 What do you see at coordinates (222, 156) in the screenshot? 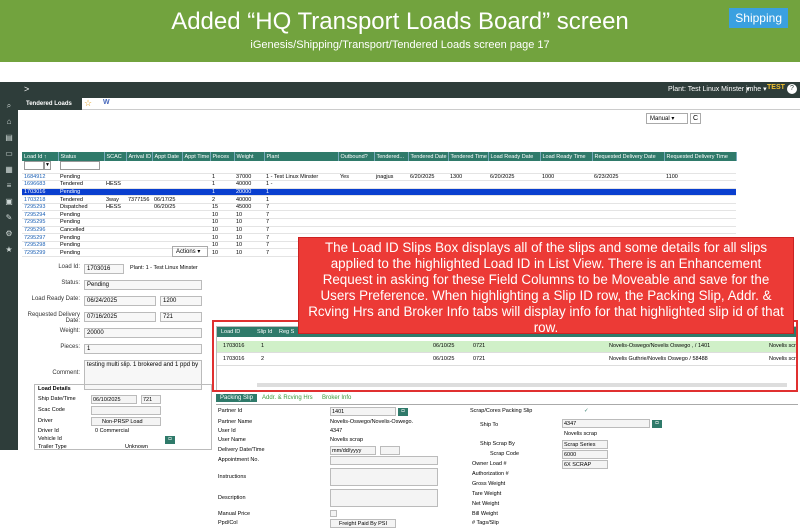
I see `column-header: Pieces` at bounding box center [222, 156].